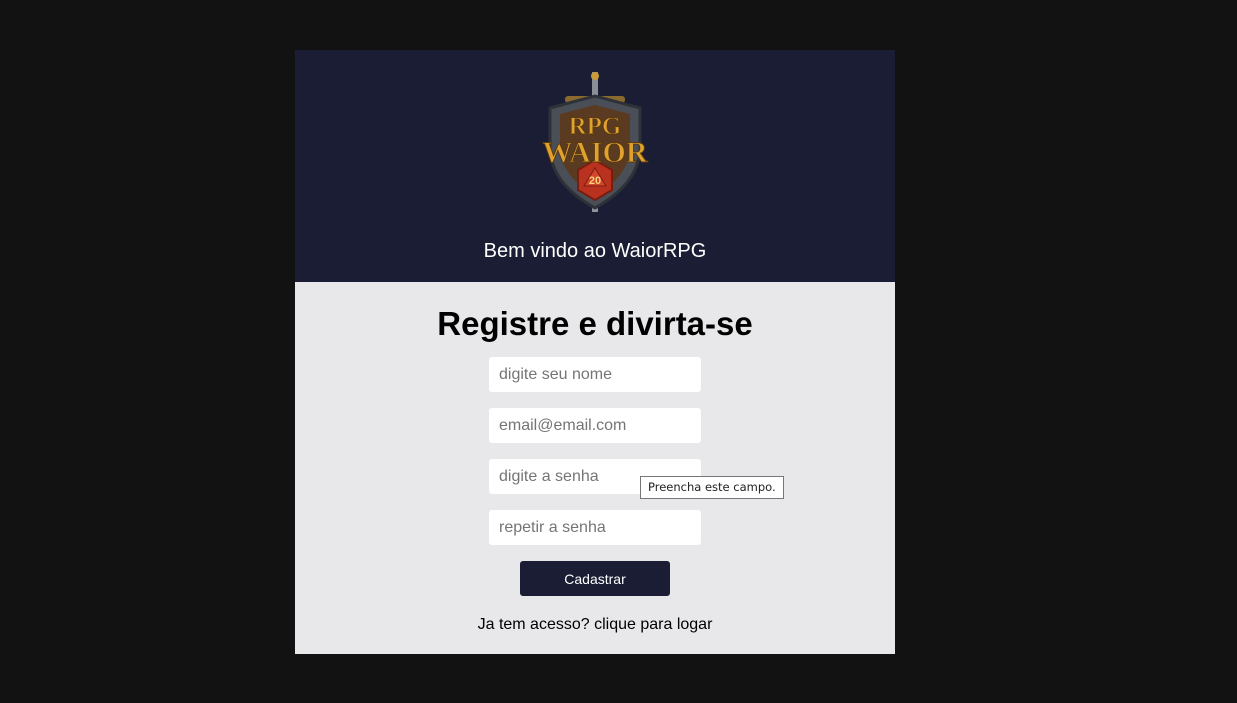 Image resolution: width=1237 pixels, height=703 pixels. I want to click on logo-line-2: WAIOR, so click(594, 152).